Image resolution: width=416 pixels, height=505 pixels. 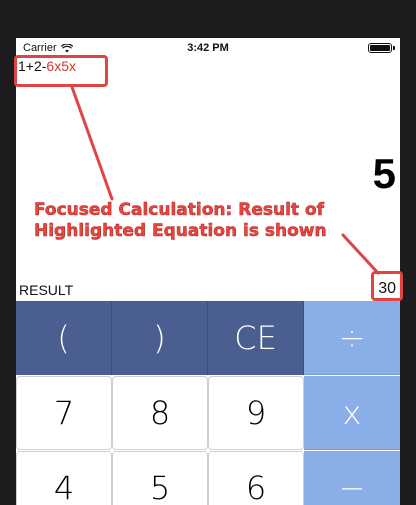 What do you see at coordinates (64, 338) in the screenshot?
I see `open-paren-button: (` at bounding box center [64, 338].